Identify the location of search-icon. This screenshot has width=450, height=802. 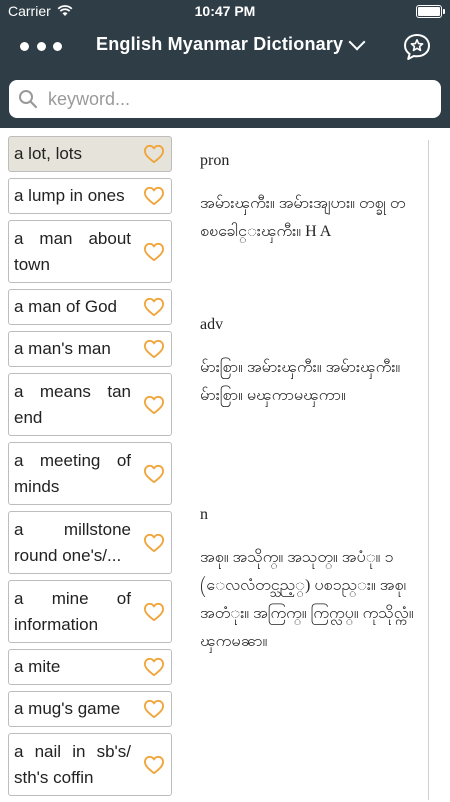
(28, 99).